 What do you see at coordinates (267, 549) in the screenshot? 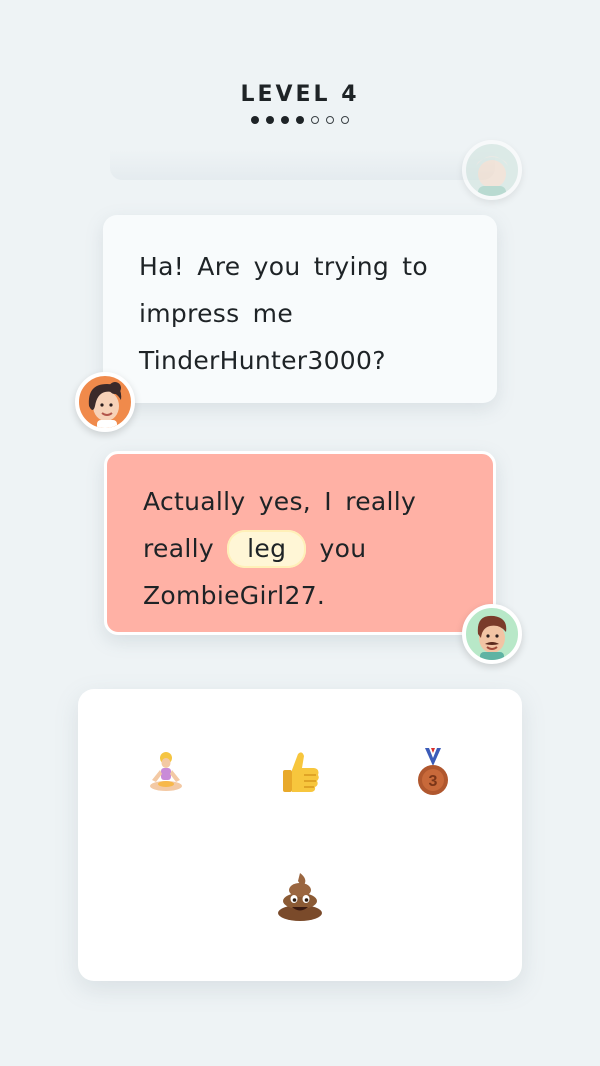
I see `selected-word-chip: leg` at bounding box center [267, 549].